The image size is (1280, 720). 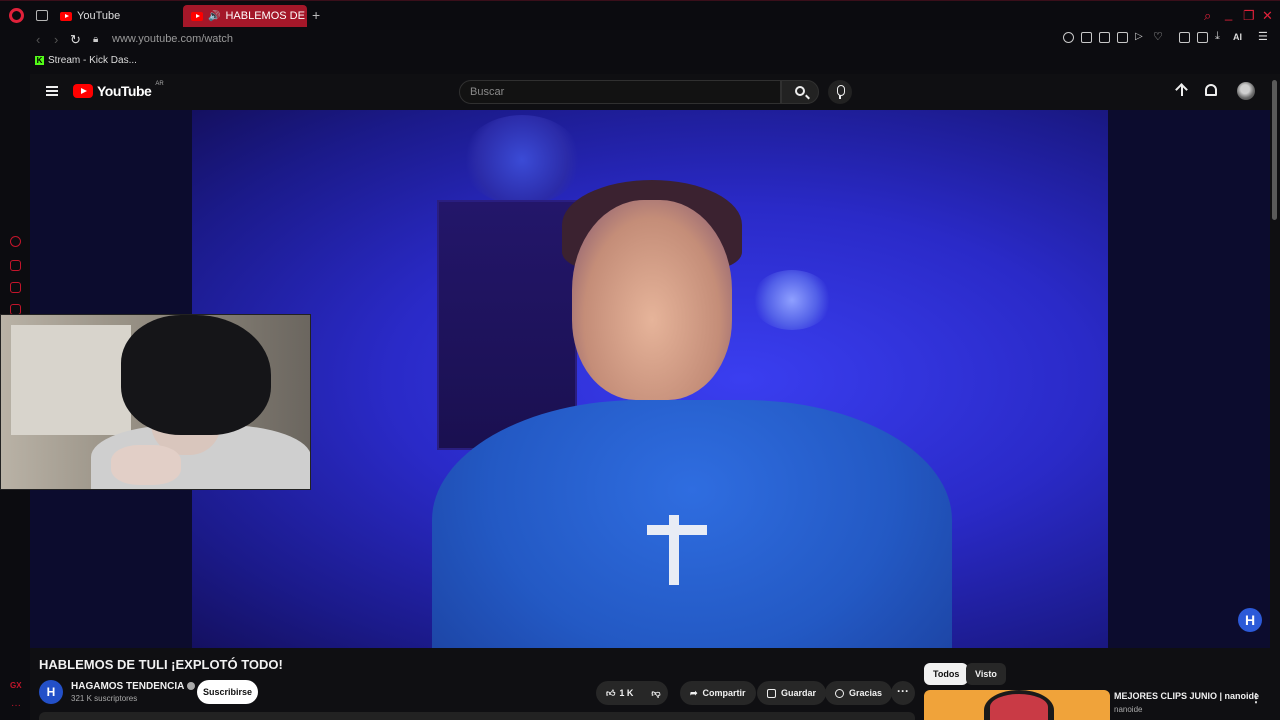 I want to click on thanks-button: Gracias, so click(x=859, y=693).